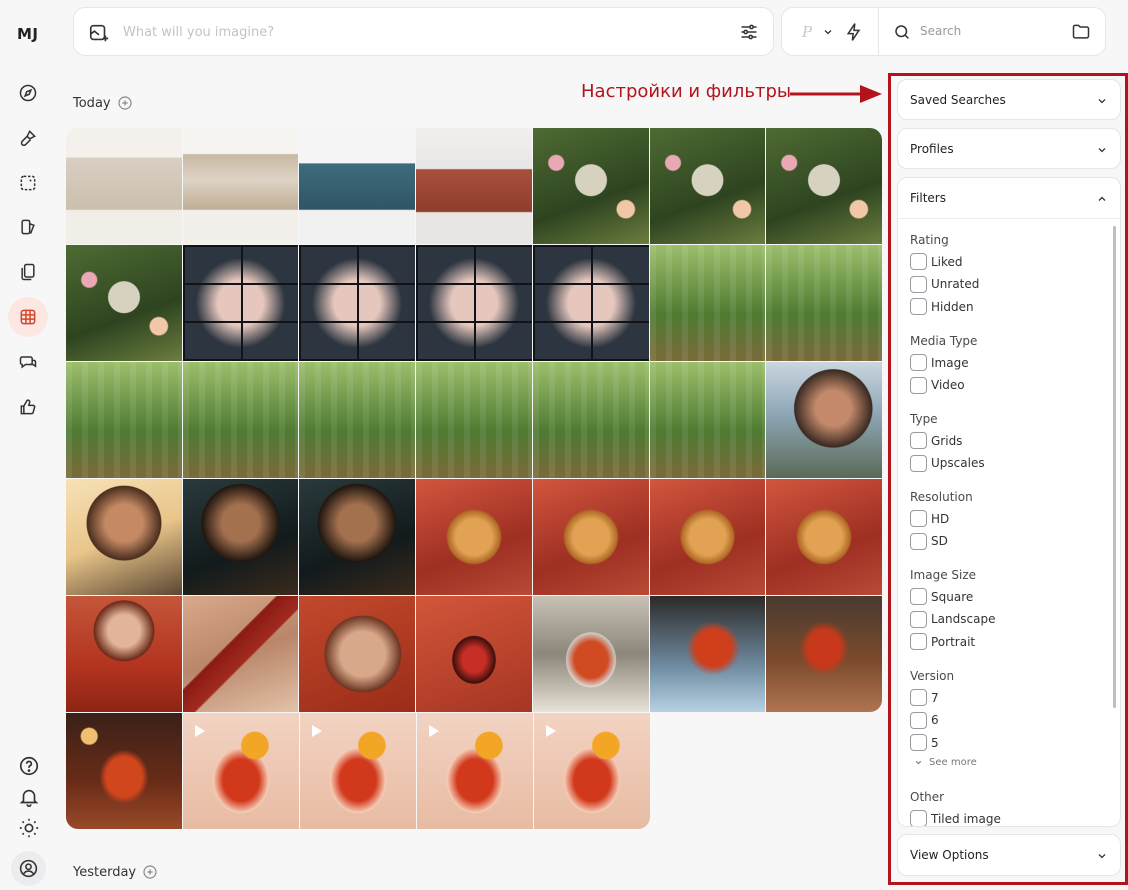  Describe the element at coordinates (1009, 149) in the screenshot. I see `profiles-toggle: Profiles` at that location.